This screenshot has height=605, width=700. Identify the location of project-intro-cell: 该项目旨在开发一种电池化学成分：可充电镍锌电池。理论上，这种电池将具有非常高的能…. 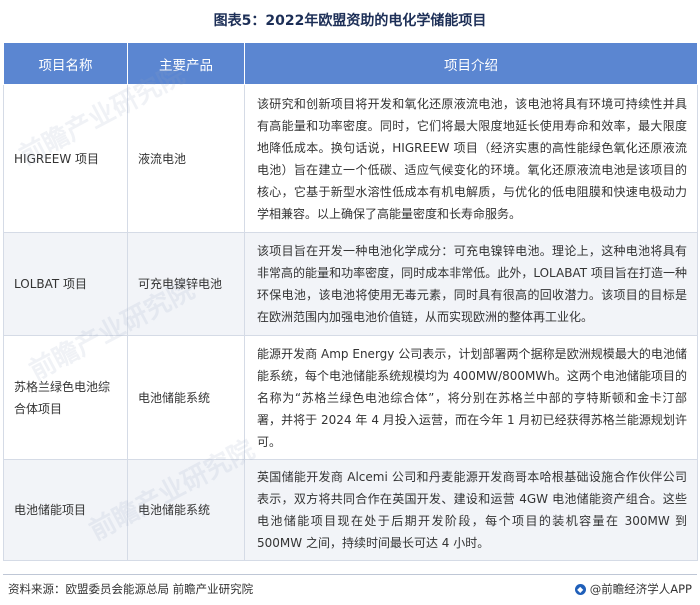
(471, 284).